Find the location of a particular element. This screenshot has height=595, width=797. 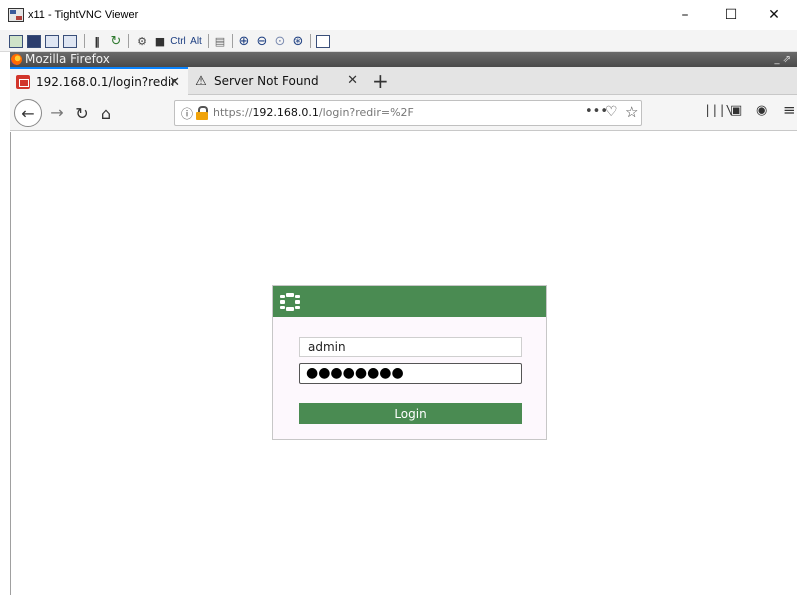

x11-titlebar: Mozilla Firefox _ ⇗ is located at coordinates (403, 59).